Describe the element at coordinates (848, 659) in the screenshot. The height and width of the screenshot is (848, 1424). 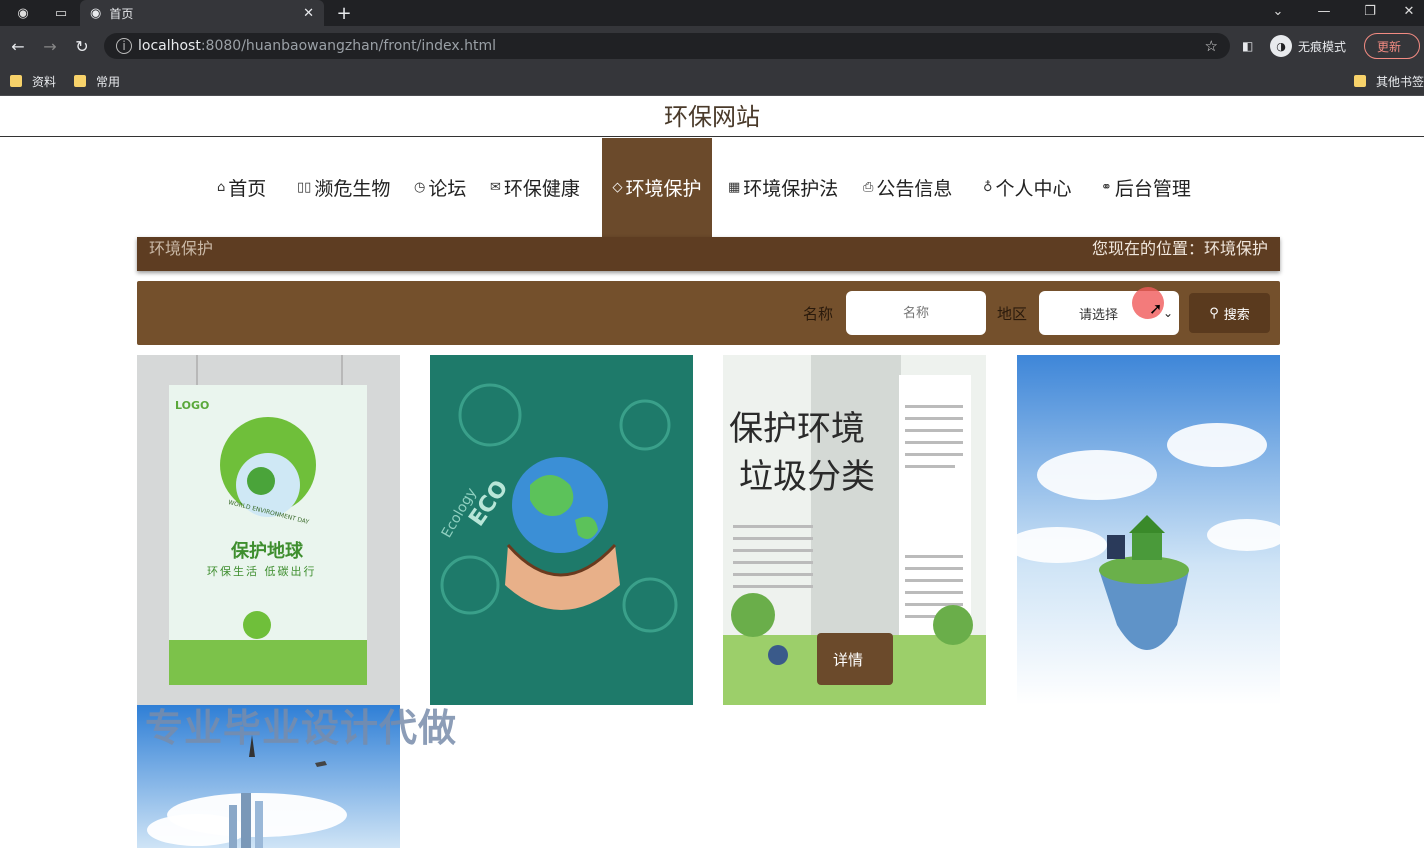
I see `details-tag-label: 详情` at that location.